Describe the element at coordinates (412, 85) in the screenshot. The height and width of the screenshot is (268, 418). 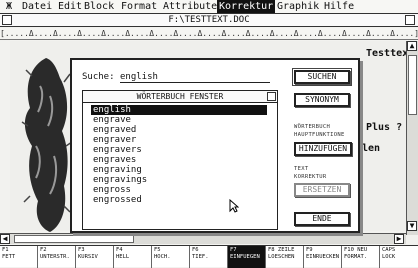
I see `vertical-scroll-thumb` at that location.